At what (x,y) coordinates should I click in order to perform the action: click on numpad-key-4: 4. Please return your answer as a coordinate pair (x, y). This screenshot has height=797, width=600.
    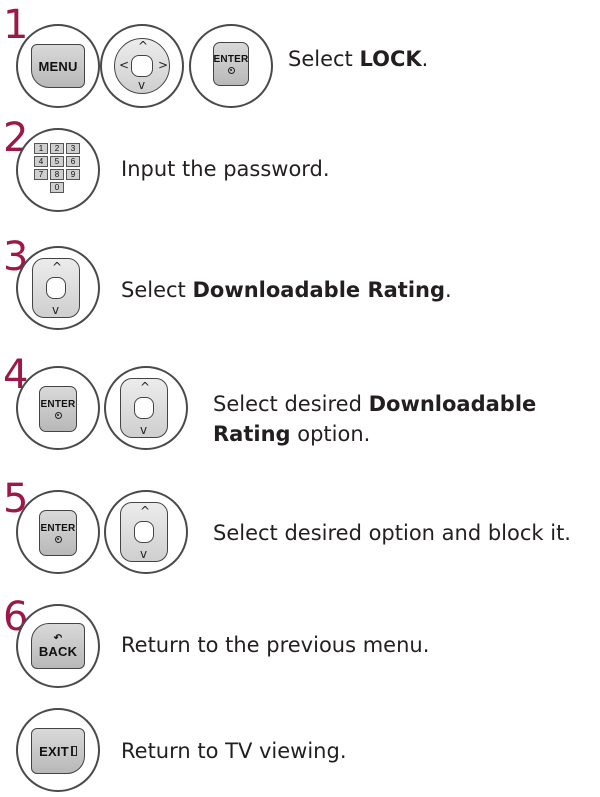
    Looking at the image, I should click on (41, 161).